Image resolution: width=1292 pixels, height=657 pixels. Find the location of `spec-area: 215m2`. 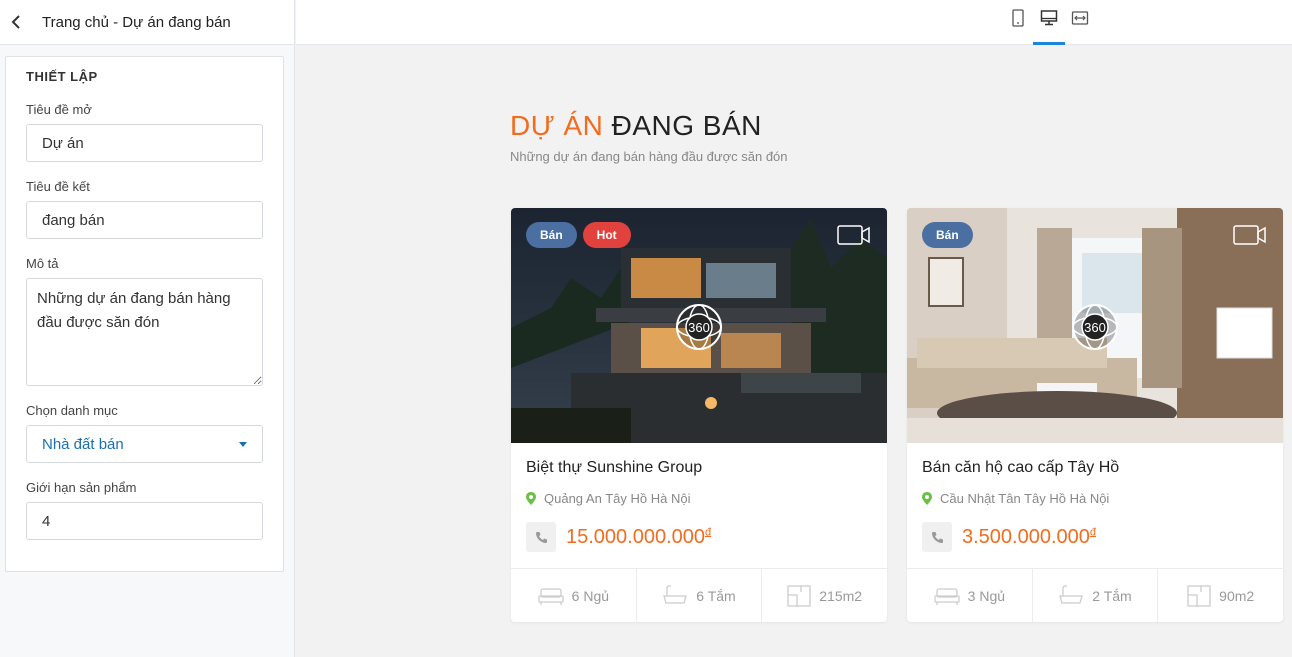

spec-area: 215m2 is located at coordinates (824, 595).